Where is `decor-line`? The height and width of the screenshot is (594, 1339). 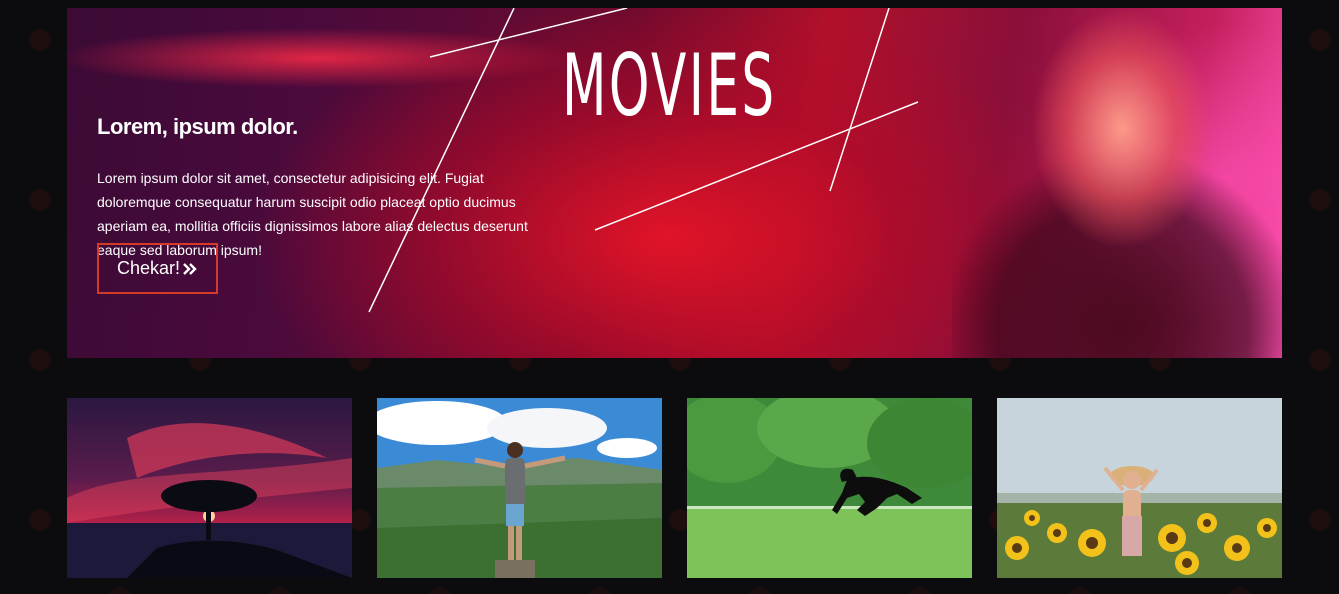
decor-line is located at coordinates (859, 100).